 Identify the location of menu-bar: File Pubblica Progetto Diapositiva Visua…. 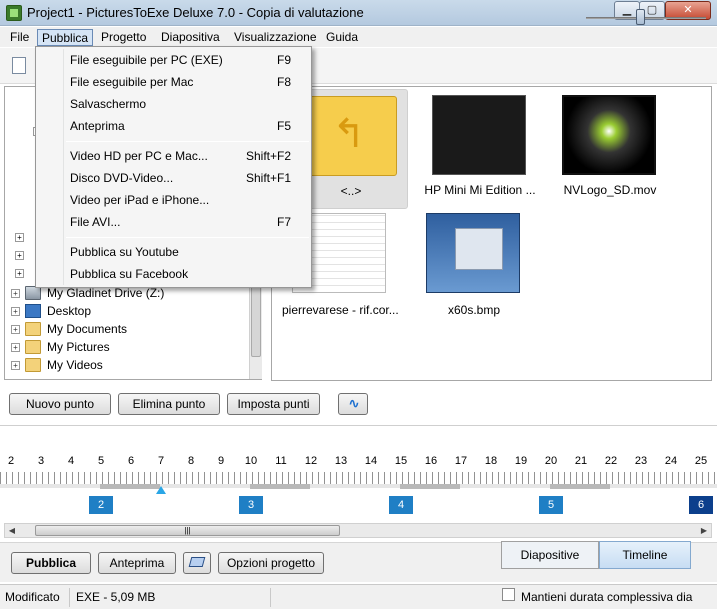
(358, 37).